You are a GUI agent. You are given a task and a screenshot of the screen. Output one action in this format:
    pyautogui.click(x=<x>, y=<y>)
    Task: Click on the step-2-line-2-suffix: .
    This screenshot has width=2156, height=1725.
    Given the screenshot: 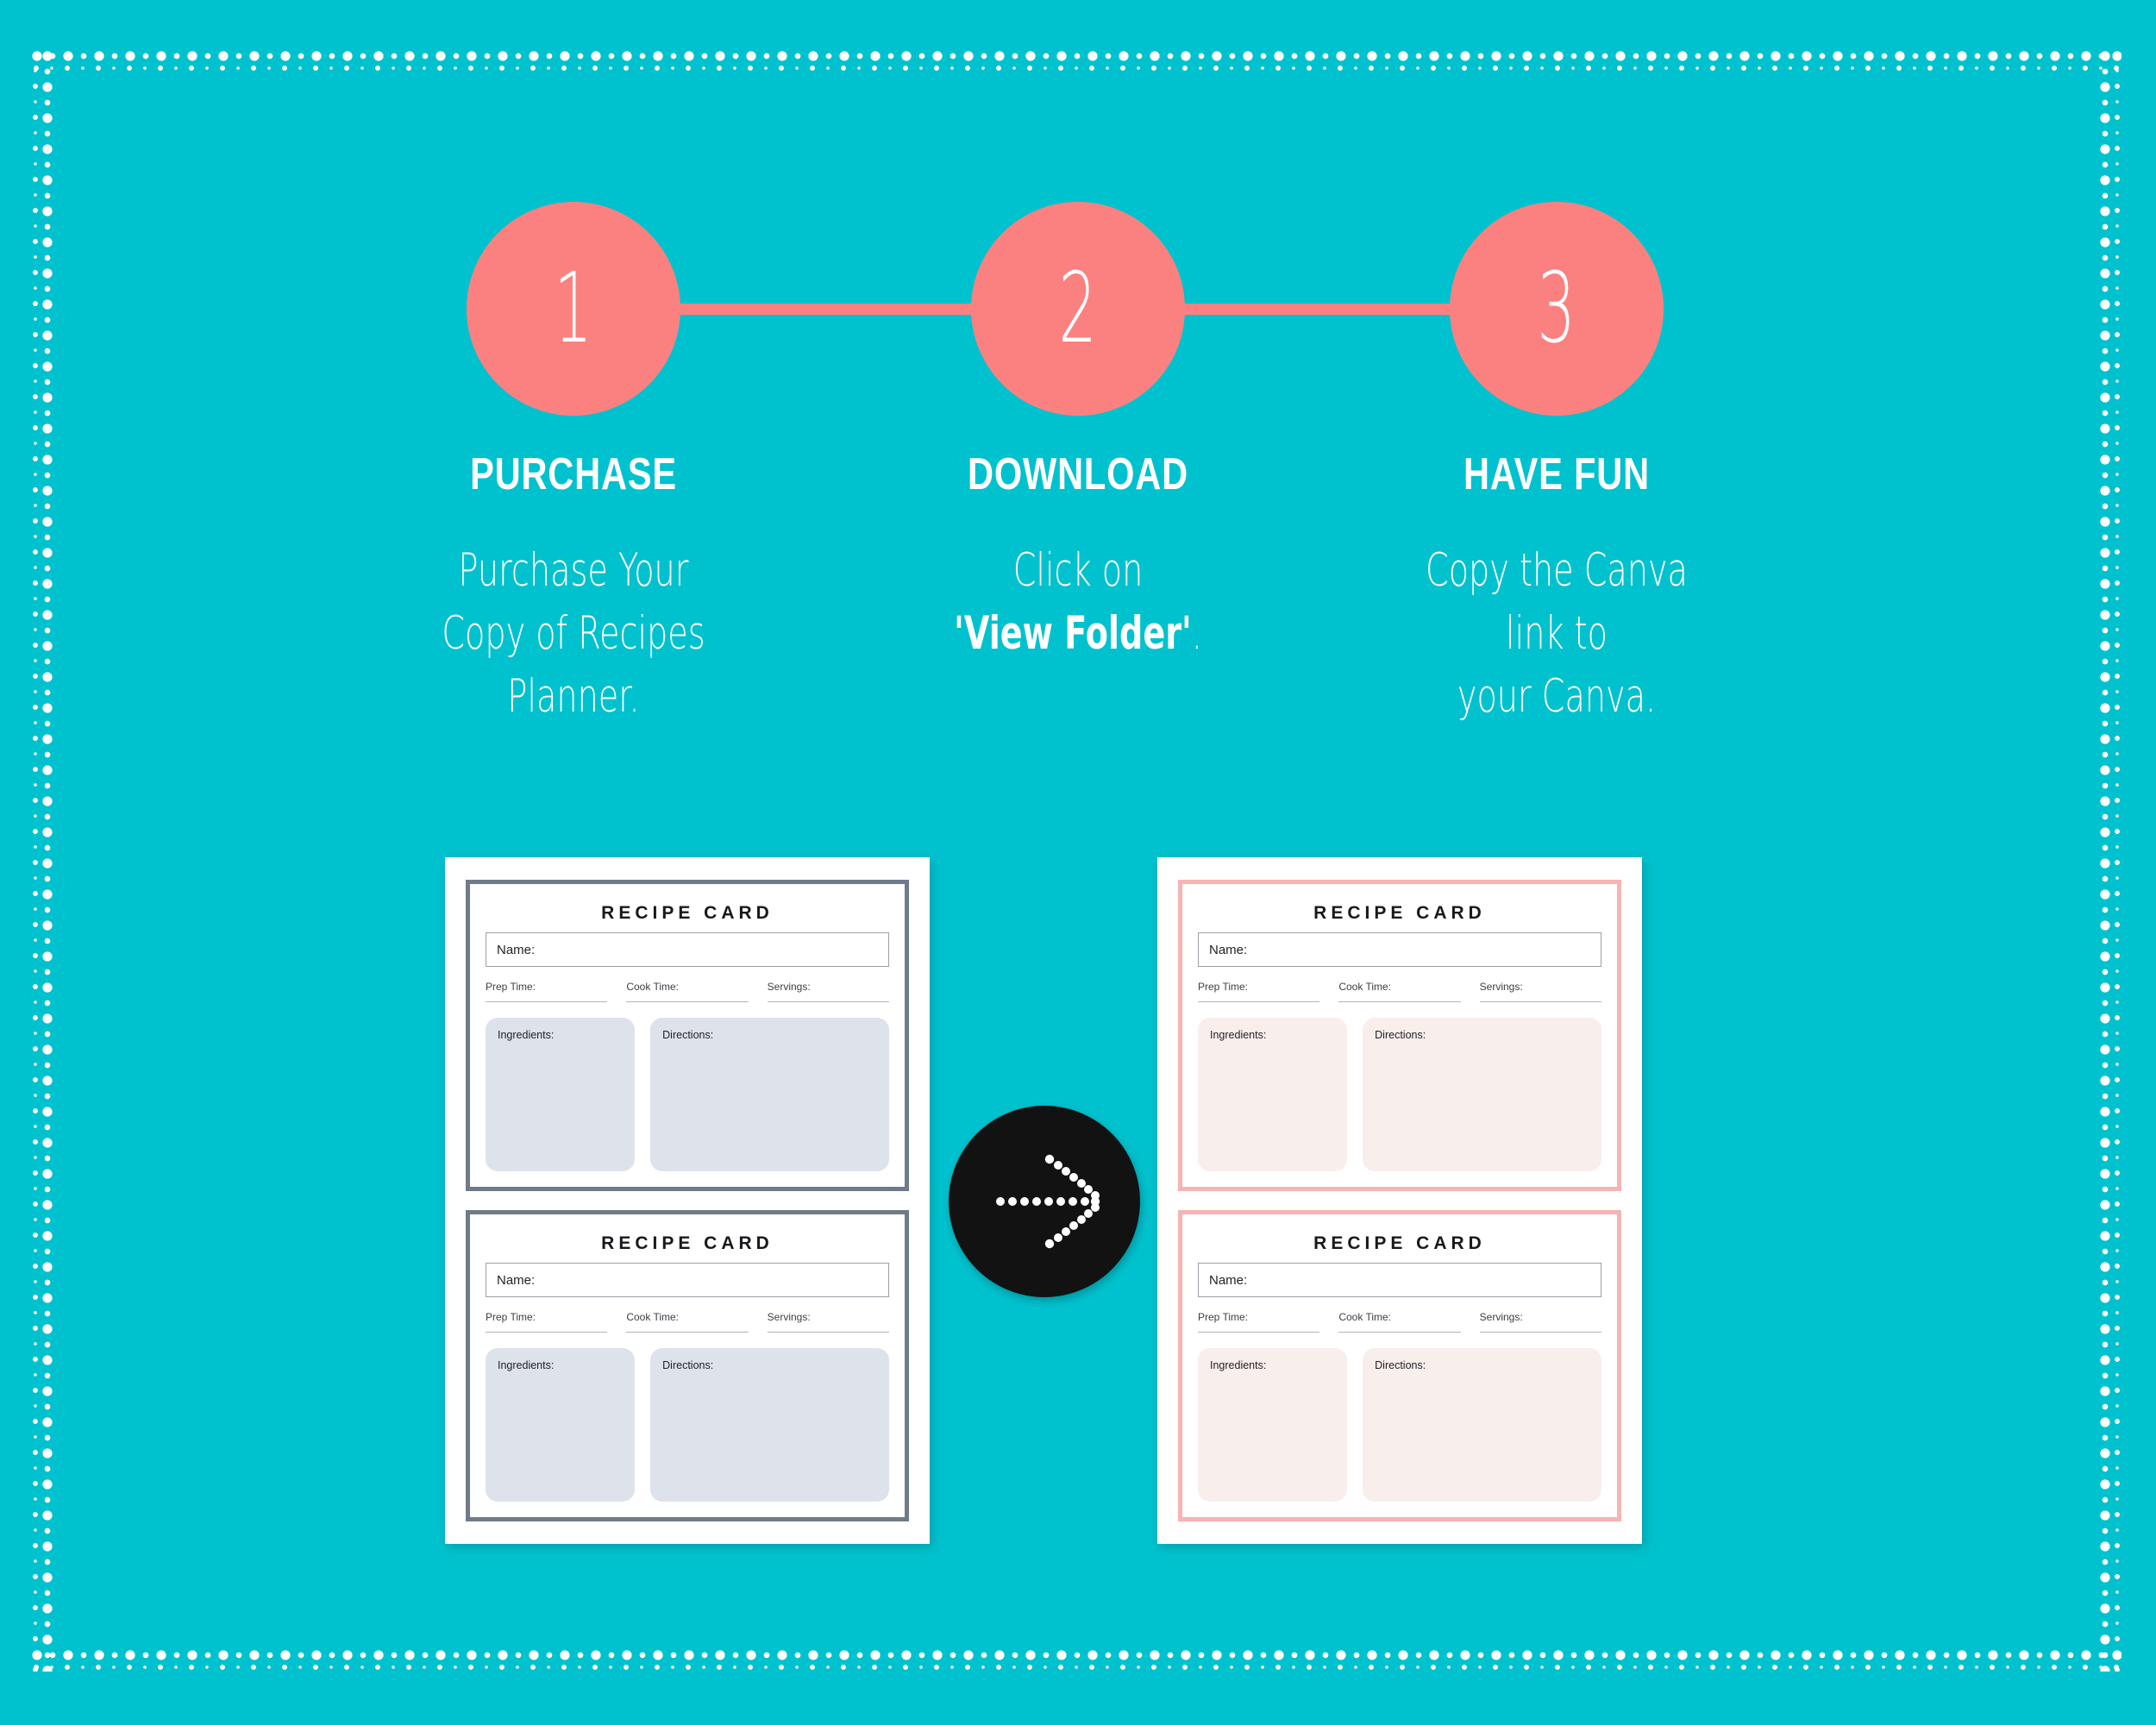 What is the action you would take?
    pyautogui.click(x=1196, y=634)
    